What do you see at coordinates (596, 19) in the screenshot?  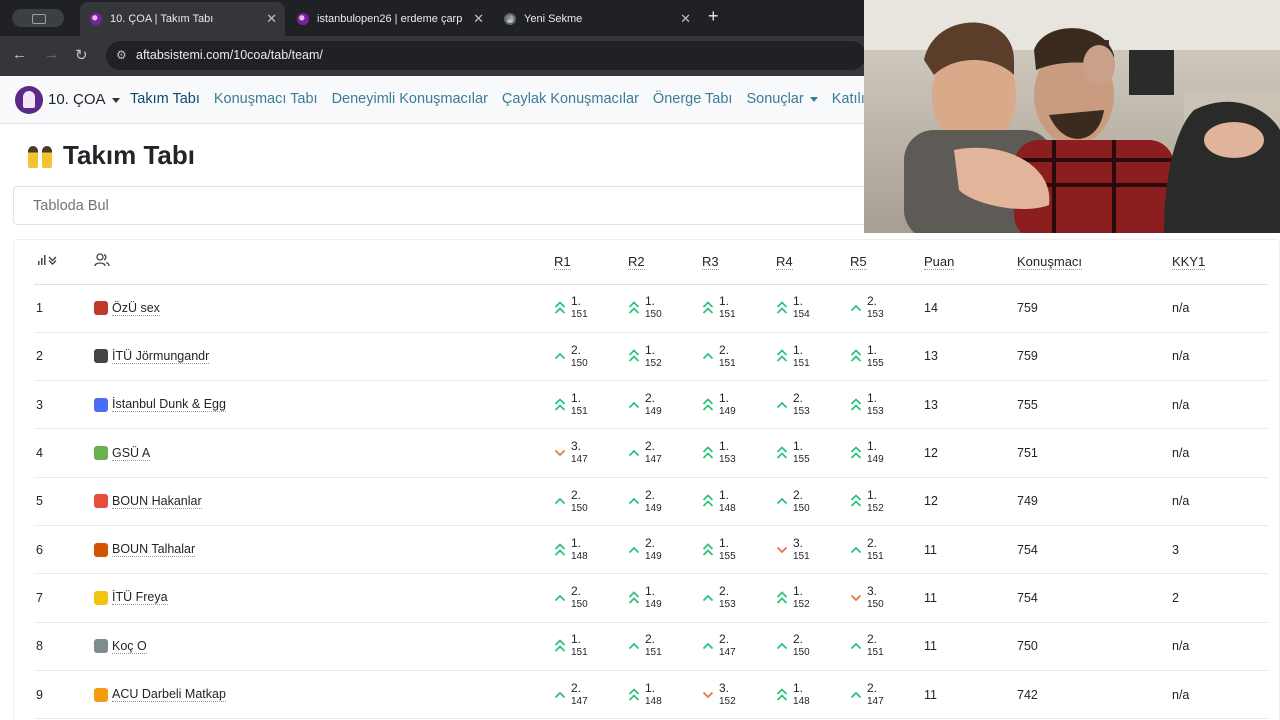 I see `browser-tab: Yeni Sekme ✕` at bounding box center [596, 19].